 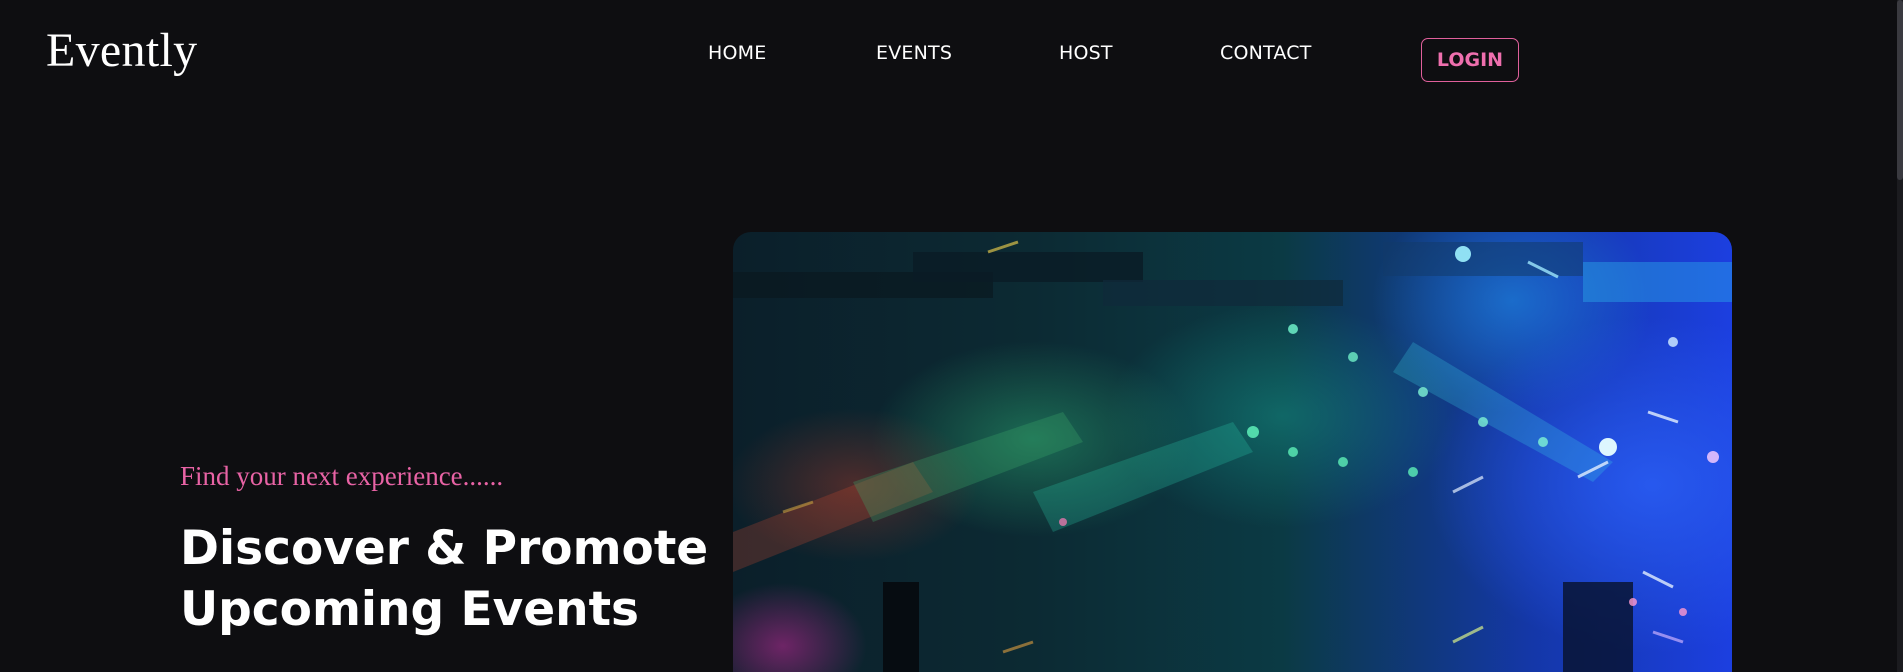 What do you see at coordinates (444, 548) in the screenshot?
I see `hero-headline-line1: Discover & Promote` at bounding box center [444, 548].